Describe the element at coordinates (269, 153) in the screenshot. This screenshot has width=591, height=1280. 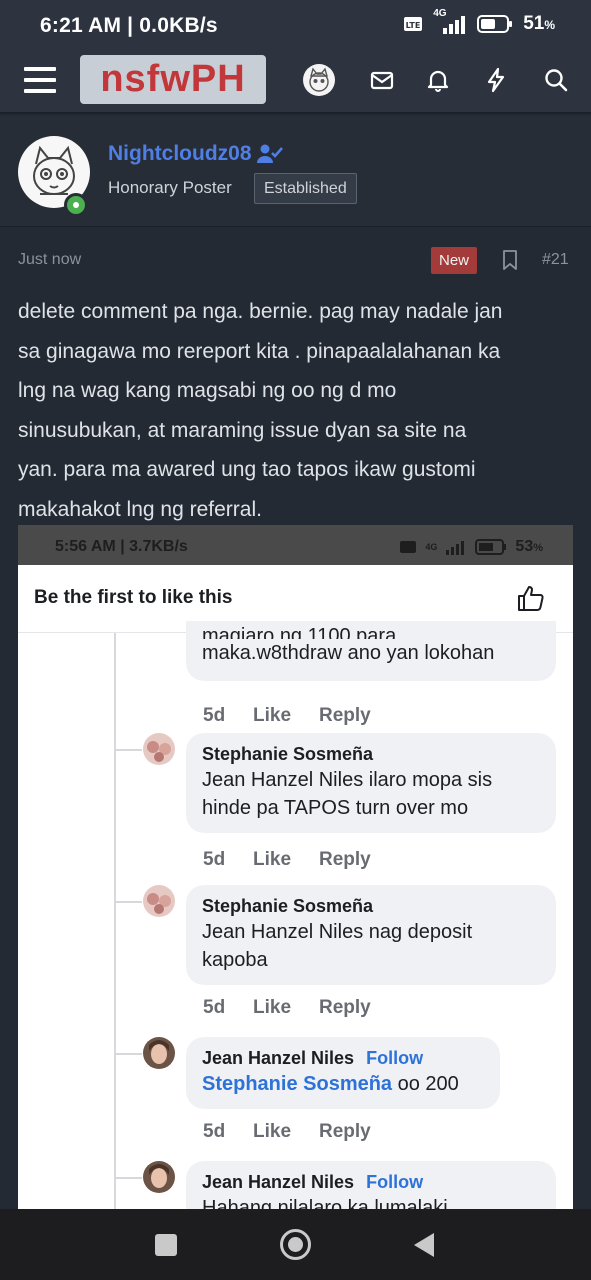
I see `verified-user-icon` at that location.